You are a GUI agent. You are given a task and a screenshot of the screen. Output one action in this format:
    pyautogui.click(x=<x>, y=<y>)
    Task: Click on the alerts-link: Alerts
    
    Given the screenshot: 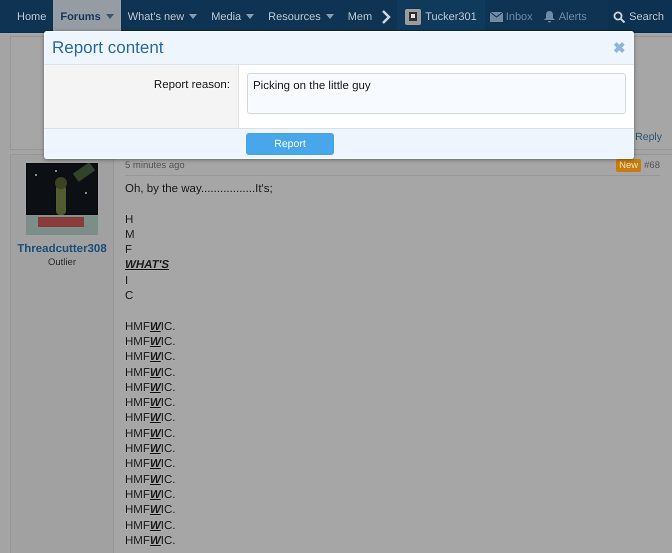 What is the action you would take?
    pyautogui.click(x=565, y=16)
    